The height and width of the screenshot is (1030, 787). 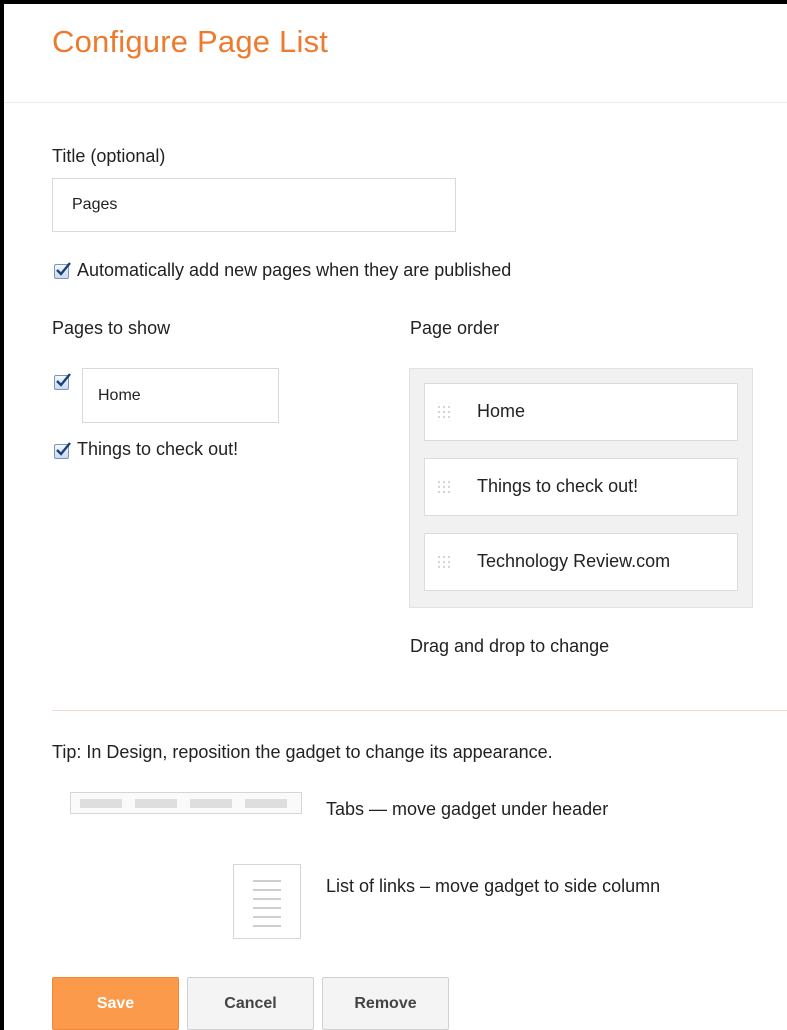 What do you see at coordinates (190, 41) in the screenshot?
I see `dialog-title: Configure Page List` at bounding box center [190, 41].